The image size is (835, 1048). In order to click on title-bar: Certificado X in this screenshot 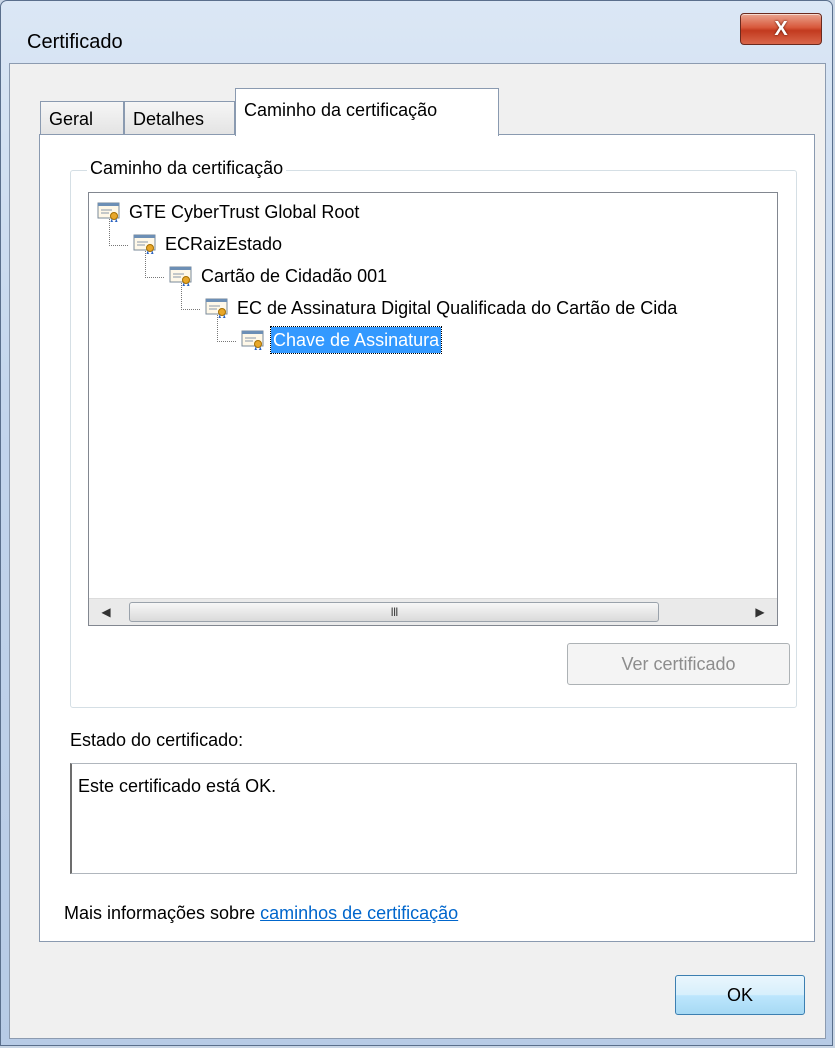, I will do `click(416, 32)`.